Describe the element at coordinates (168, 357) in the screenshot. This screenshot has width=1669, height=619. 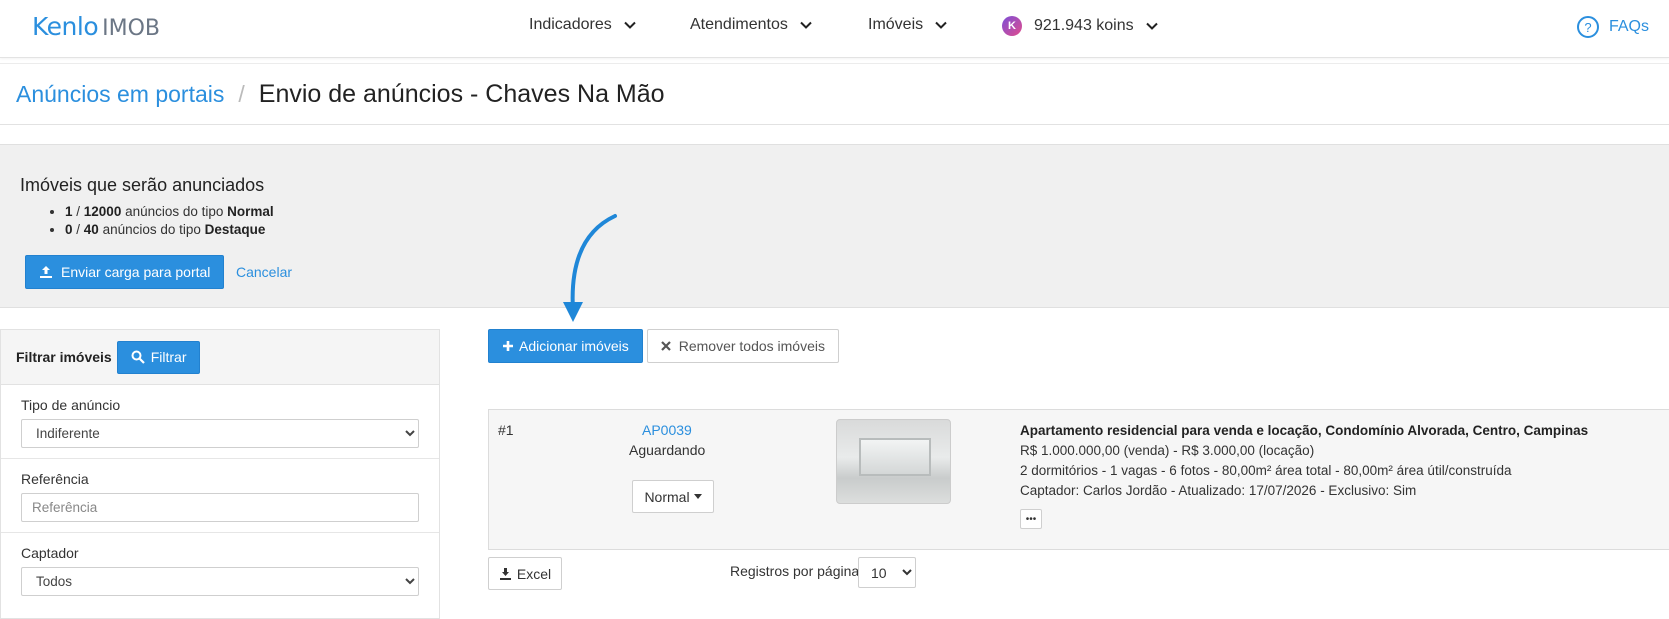
I see `filter-button-label: Filtrar` at that location.